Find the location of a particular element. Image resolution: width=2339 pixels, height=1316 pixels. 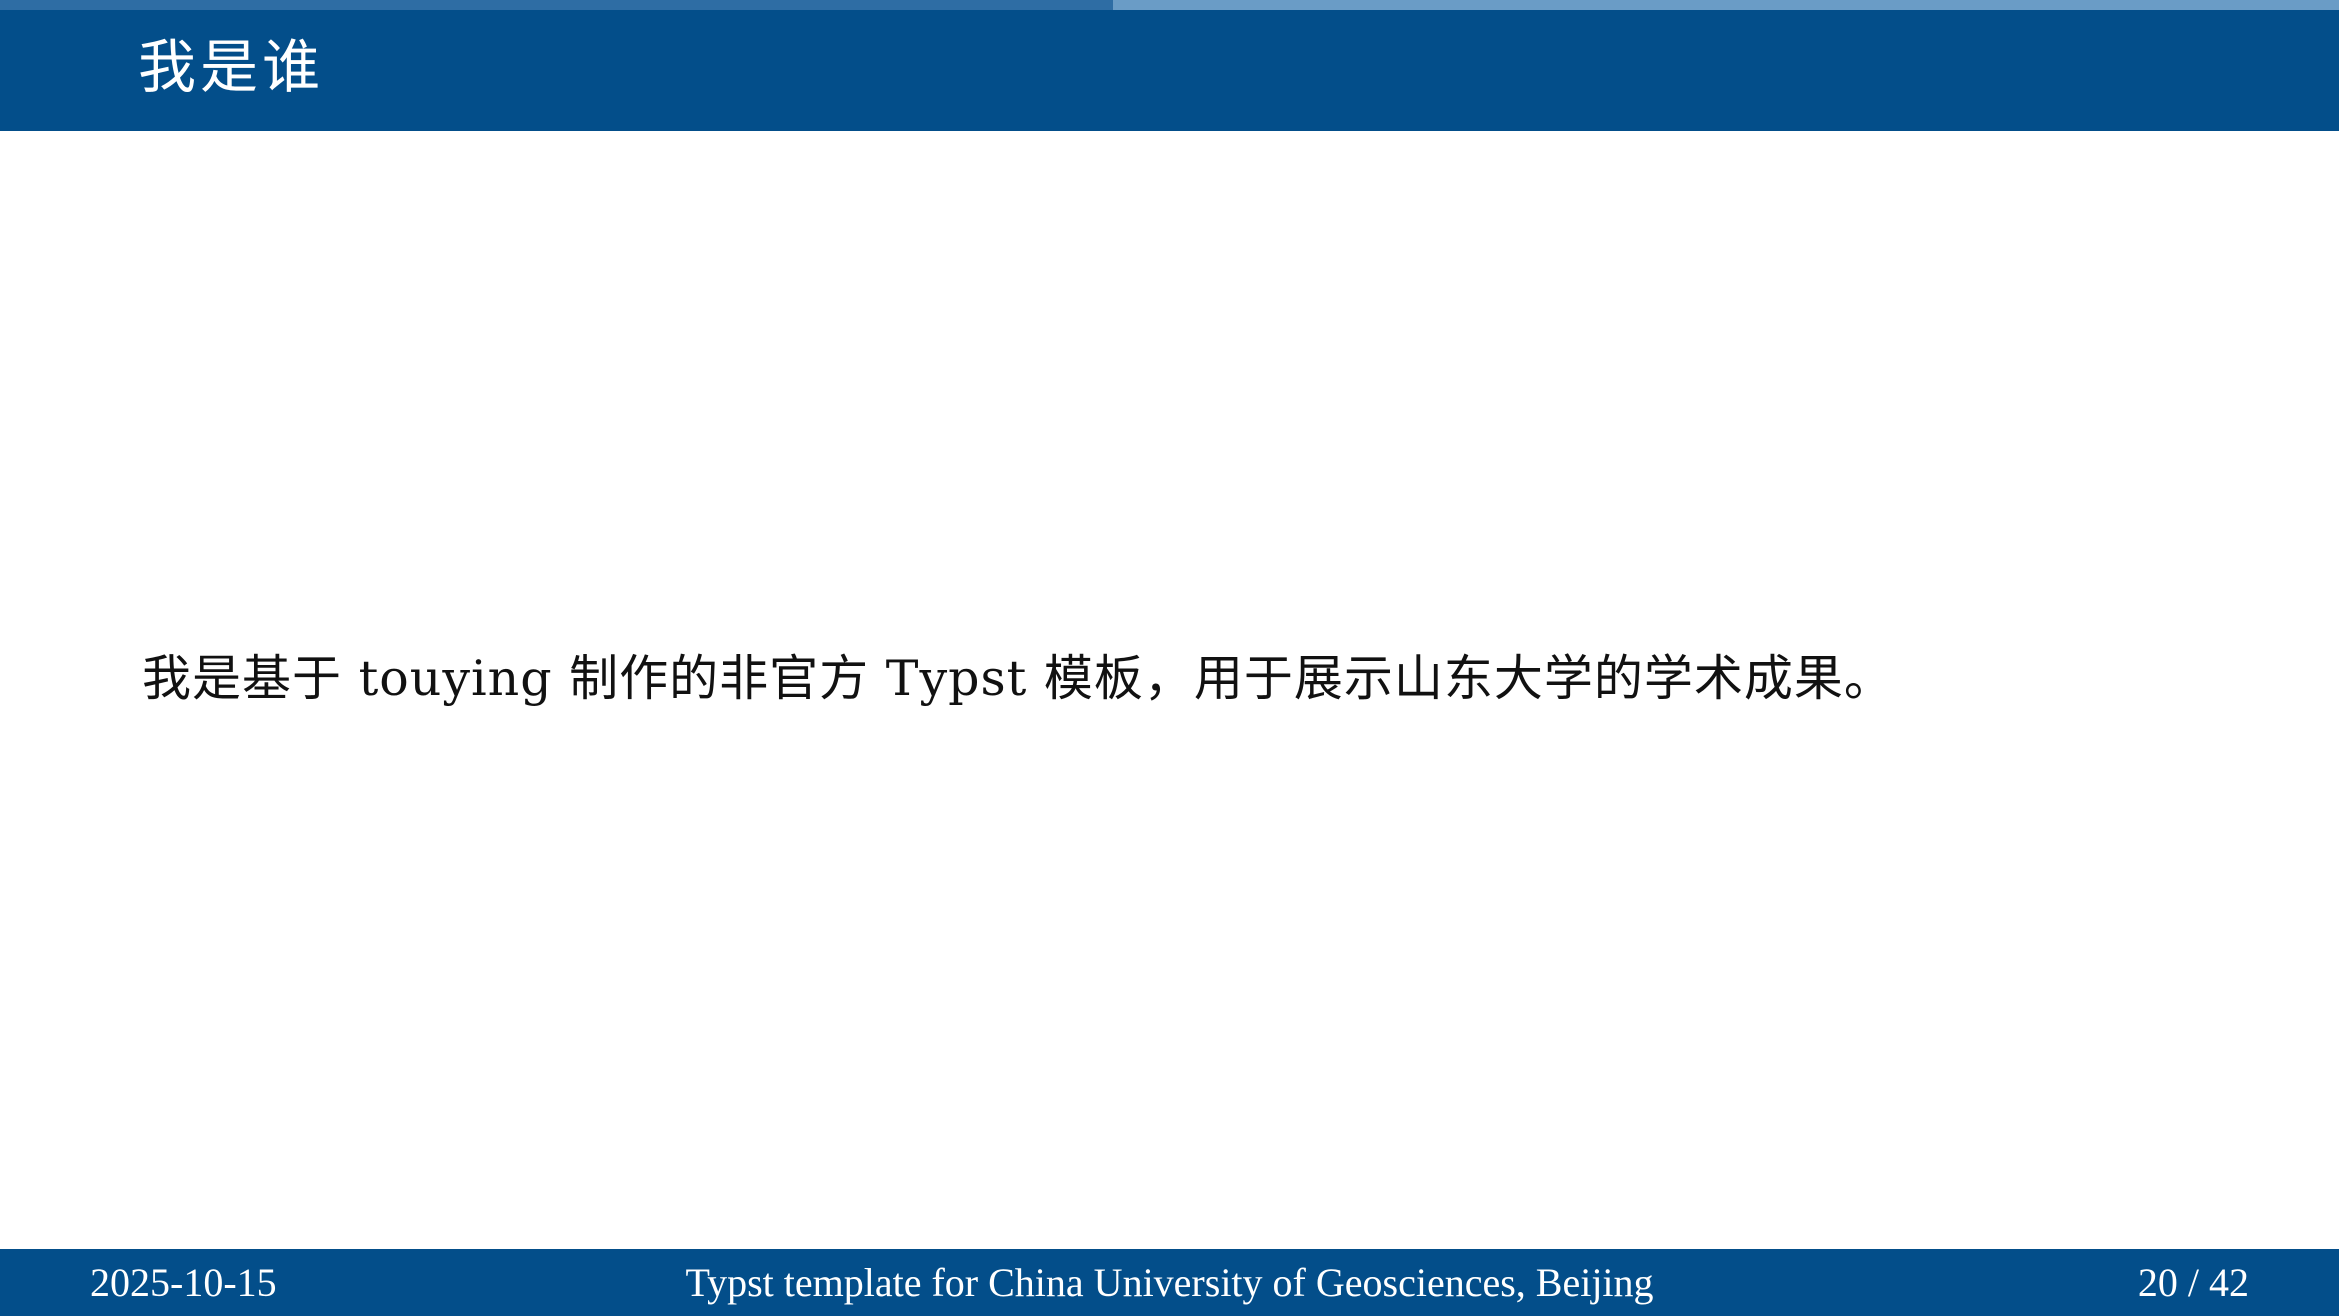

footer-date: 2025-10-15 is located at coordinates (183, 1282).